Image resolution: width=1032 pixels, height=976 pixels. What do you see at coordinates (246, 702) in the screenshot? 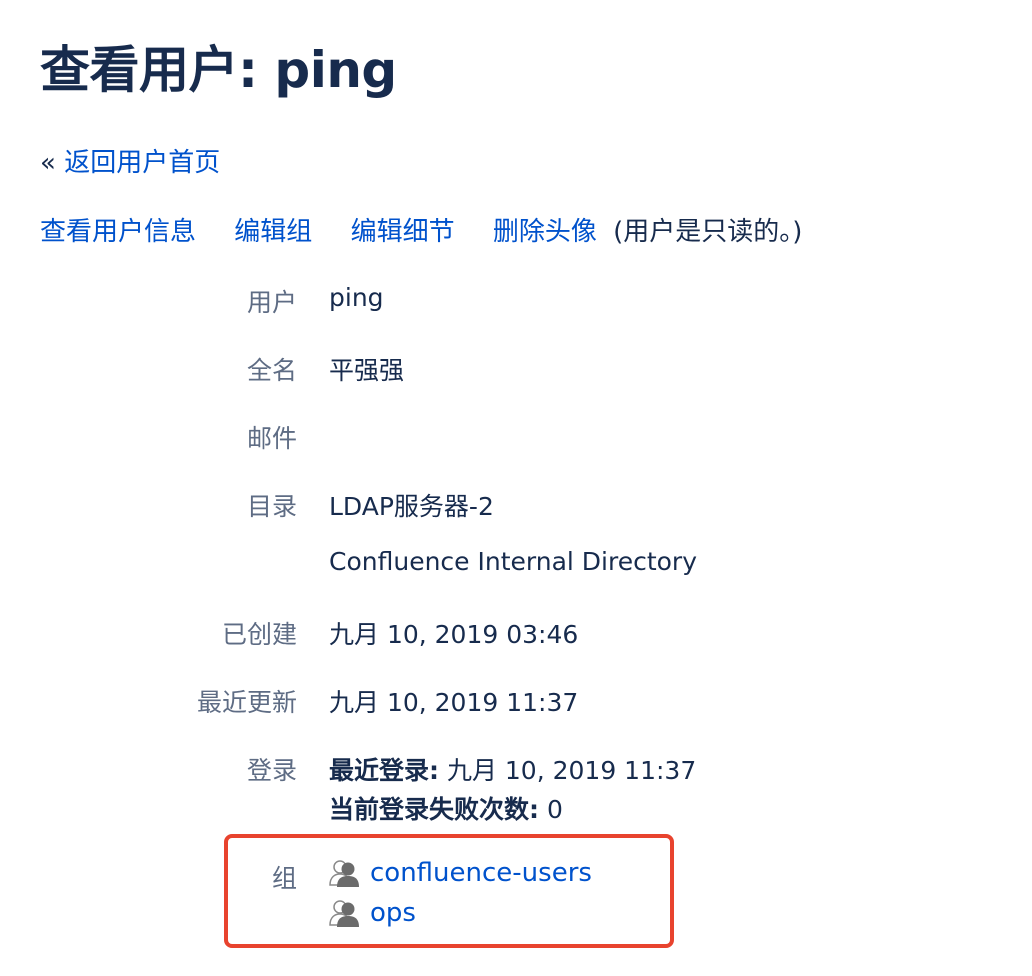
I see `updated-label: 最近更新` at bounding box center [246, 702].